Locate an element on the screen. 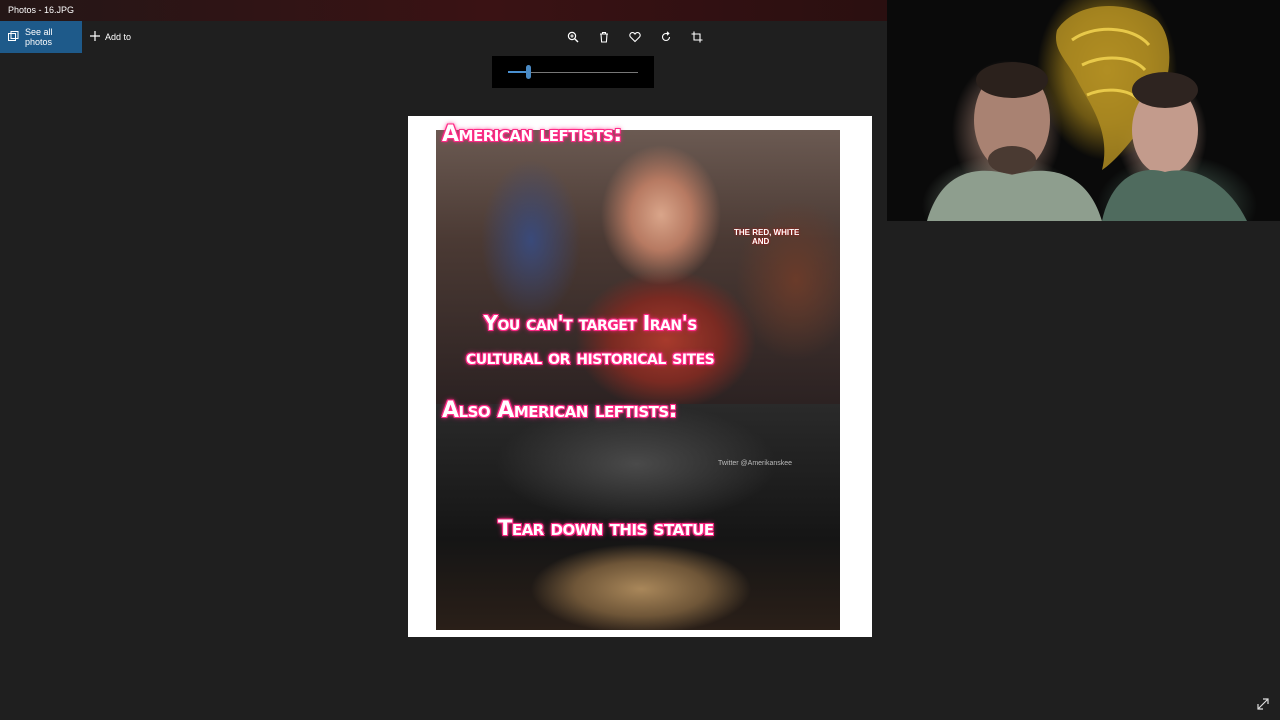 Image resolution: width=1280 pixels, height=720 pixels. zoom-slider-thumb is located at coordinates (529, 72).